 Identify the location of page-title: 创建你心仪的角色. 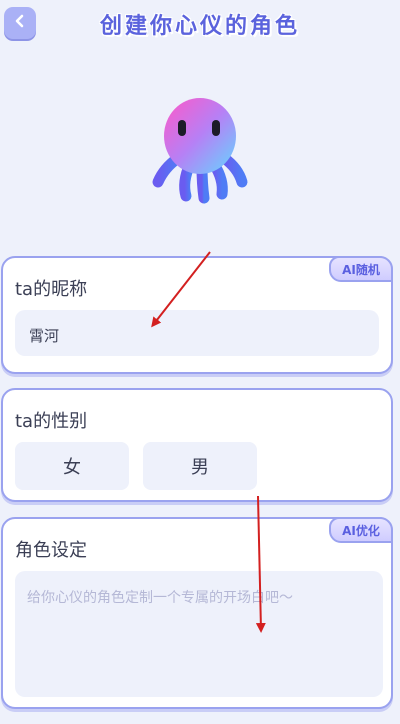
(199, 26).